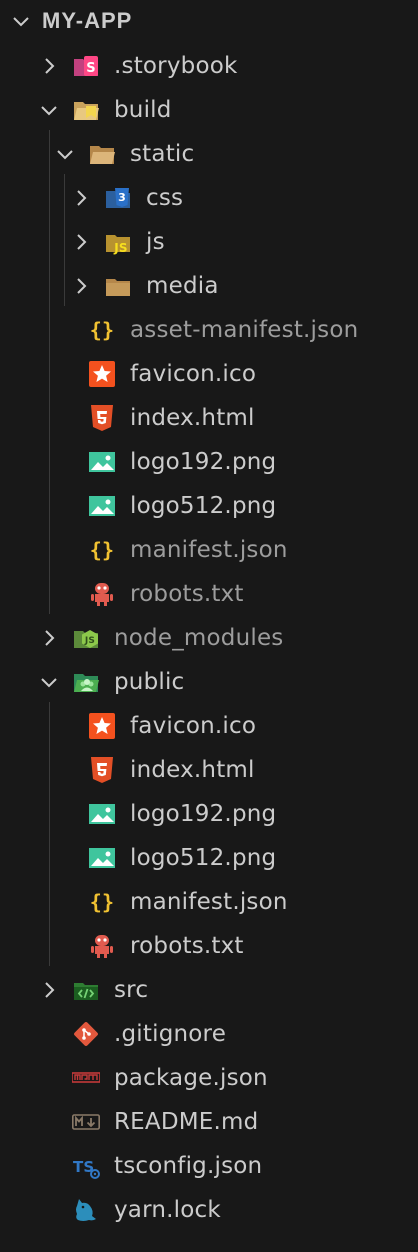 The image size is (418, 1252). Describe the element at coordinates (86, 1122) in the screenshot. I see `markdown-icon` at that location.